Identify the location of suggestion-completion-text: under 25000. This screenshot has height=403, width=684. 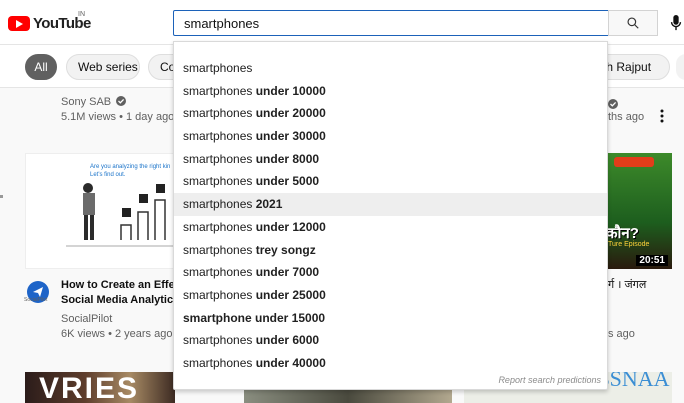
(289, 294).